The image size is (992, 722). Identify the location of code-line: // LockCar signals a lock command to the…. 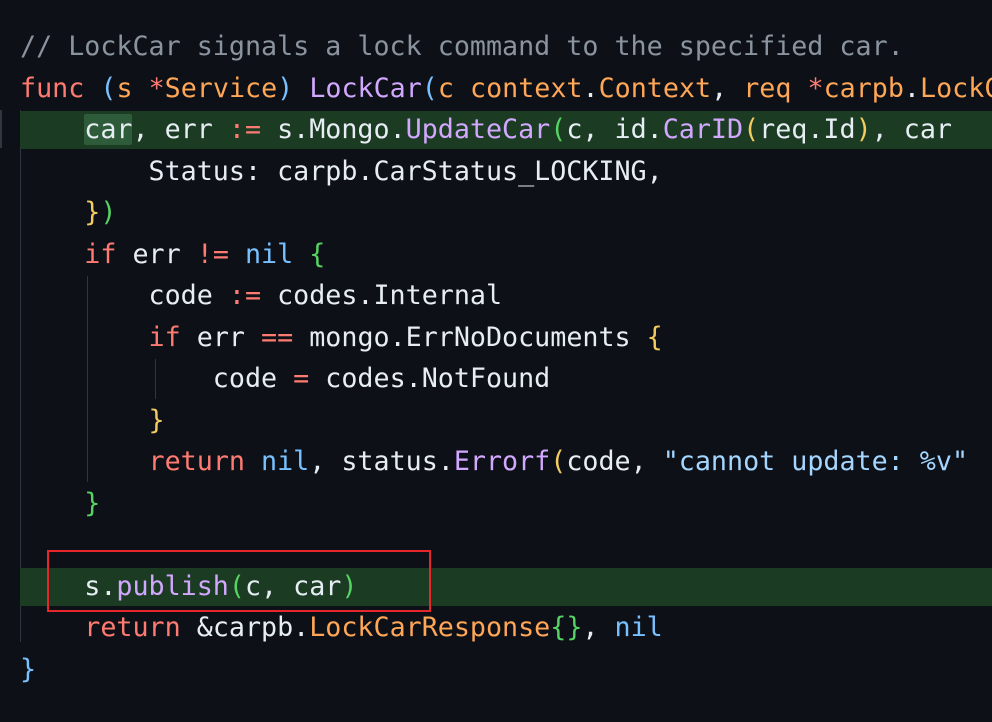
(496, 47).